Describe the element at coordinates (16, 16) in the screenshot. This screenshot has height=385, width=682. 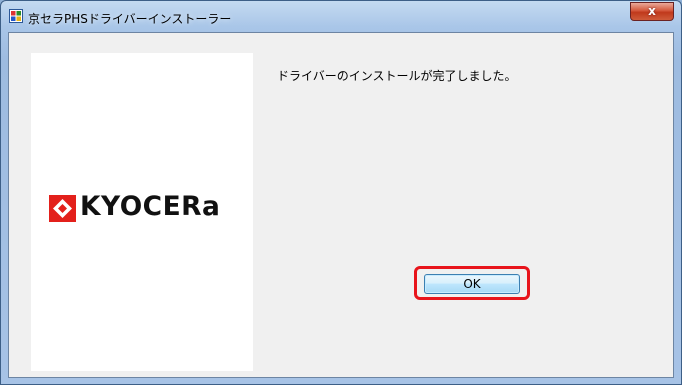
I see `installer-app-icon` at that location.